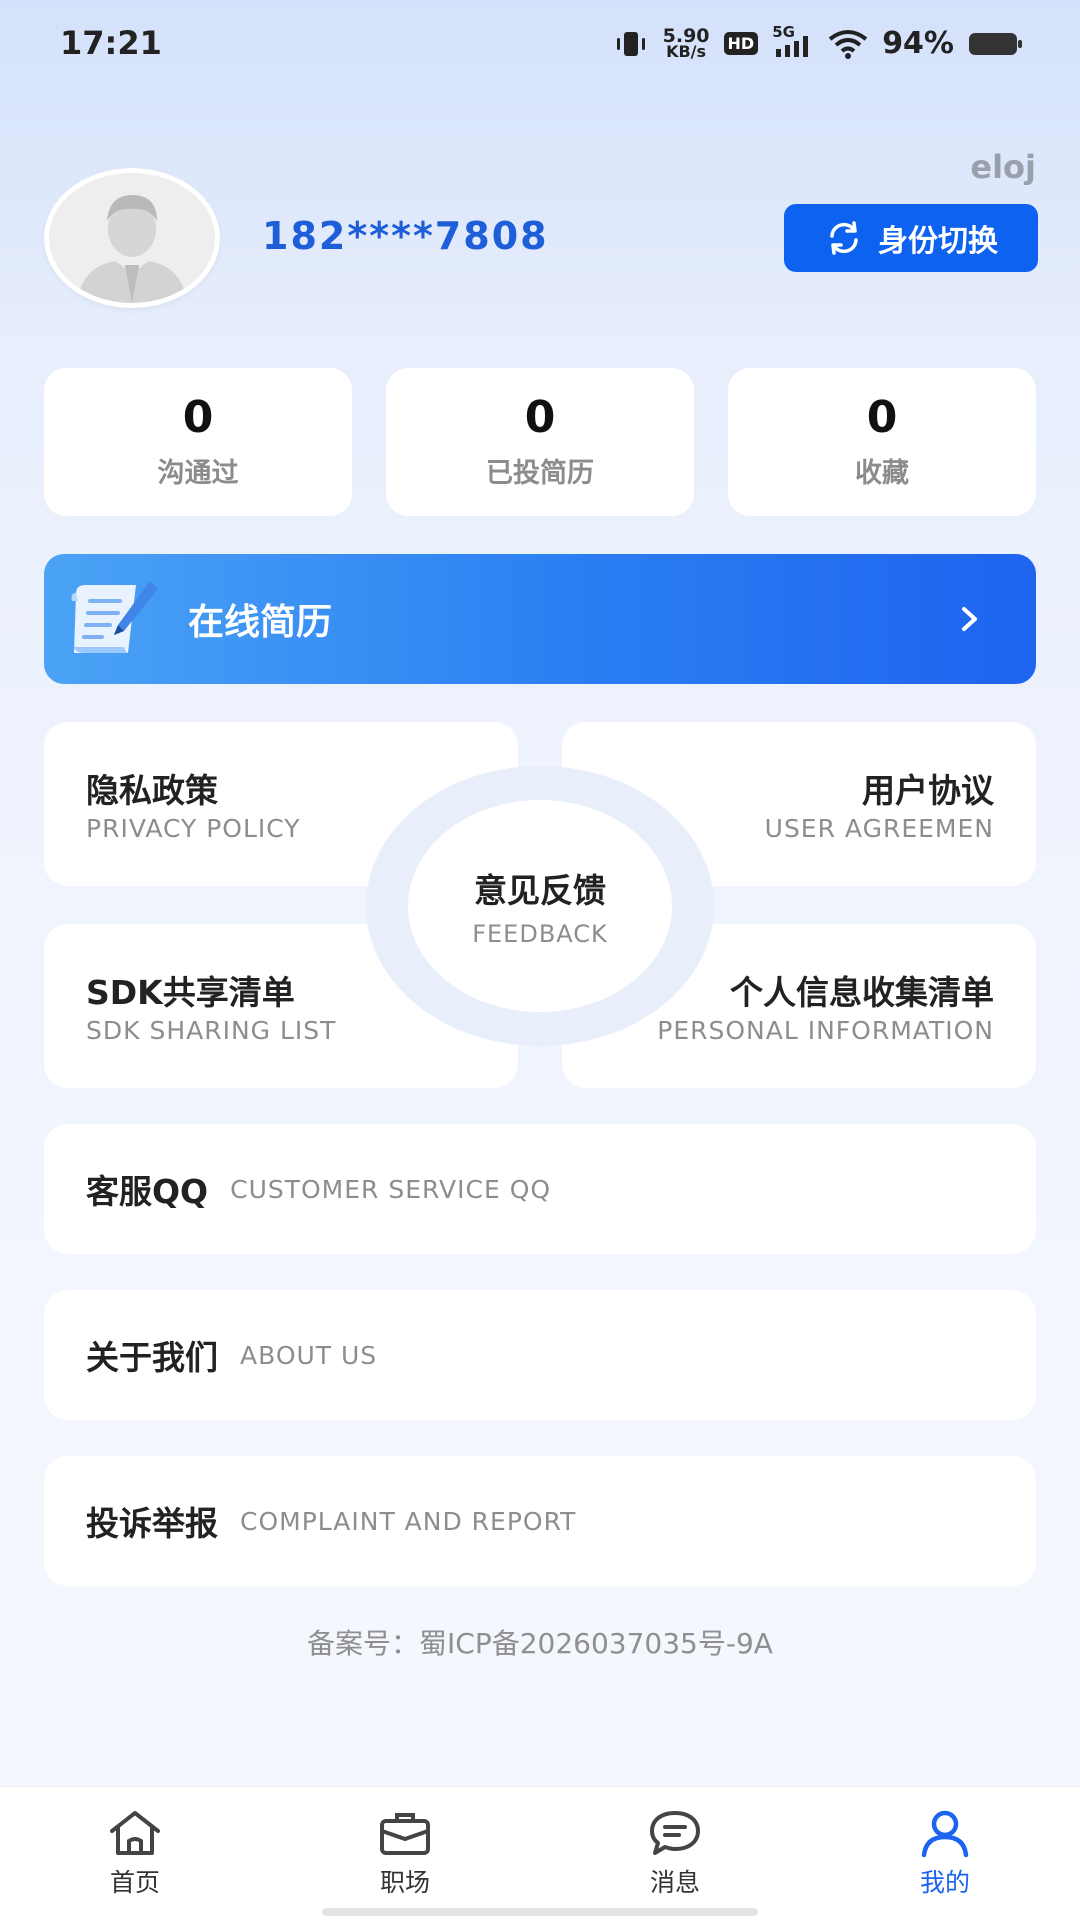  I want to click on battery-icon, so click(996, 44).